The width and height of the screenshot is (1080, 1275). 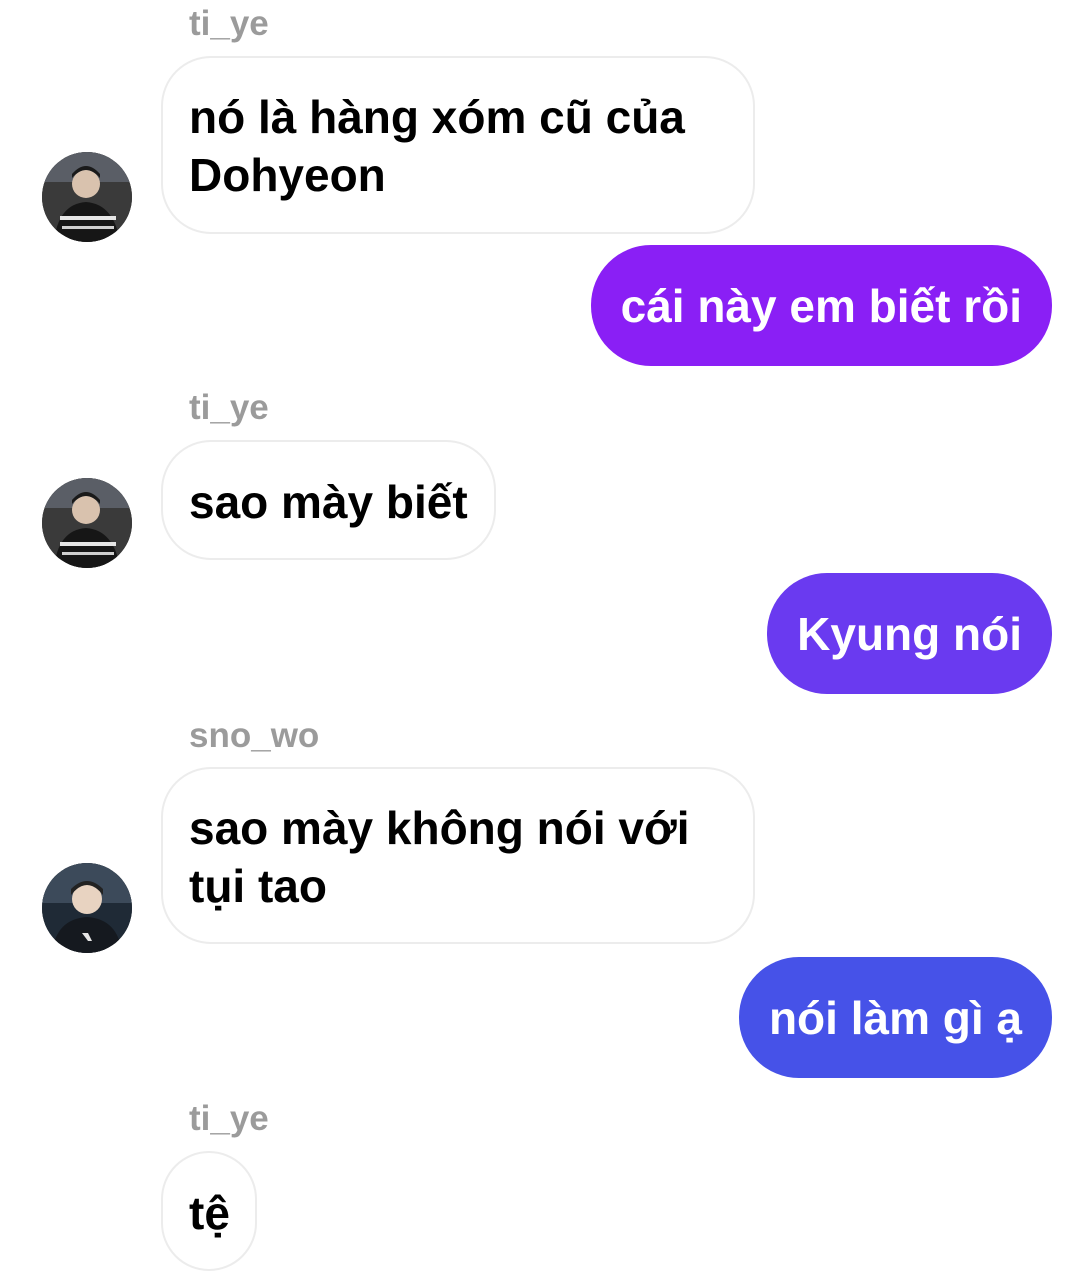 I want to click on message-text: cái này em biết rồi, so click(x=821, y=305).